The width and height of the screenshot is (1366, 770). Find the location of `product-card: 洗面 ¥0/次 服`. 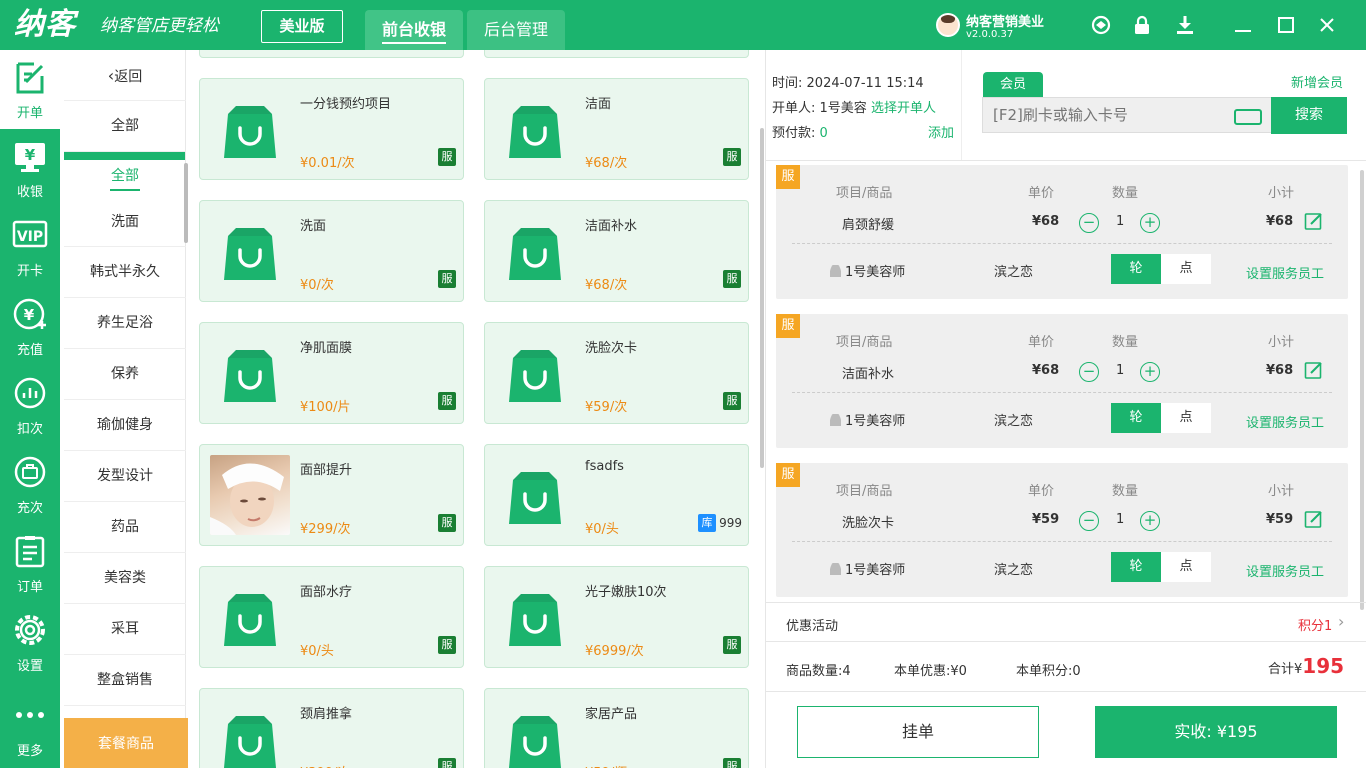

product-card: 洗面 ¥0/次 服 is located at coordinates (331, 251).